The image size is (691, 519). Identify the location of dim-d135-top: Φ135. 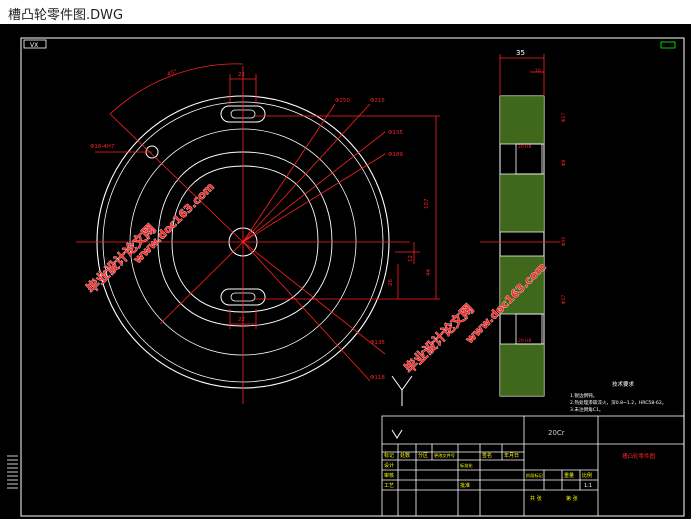
(395, 133).